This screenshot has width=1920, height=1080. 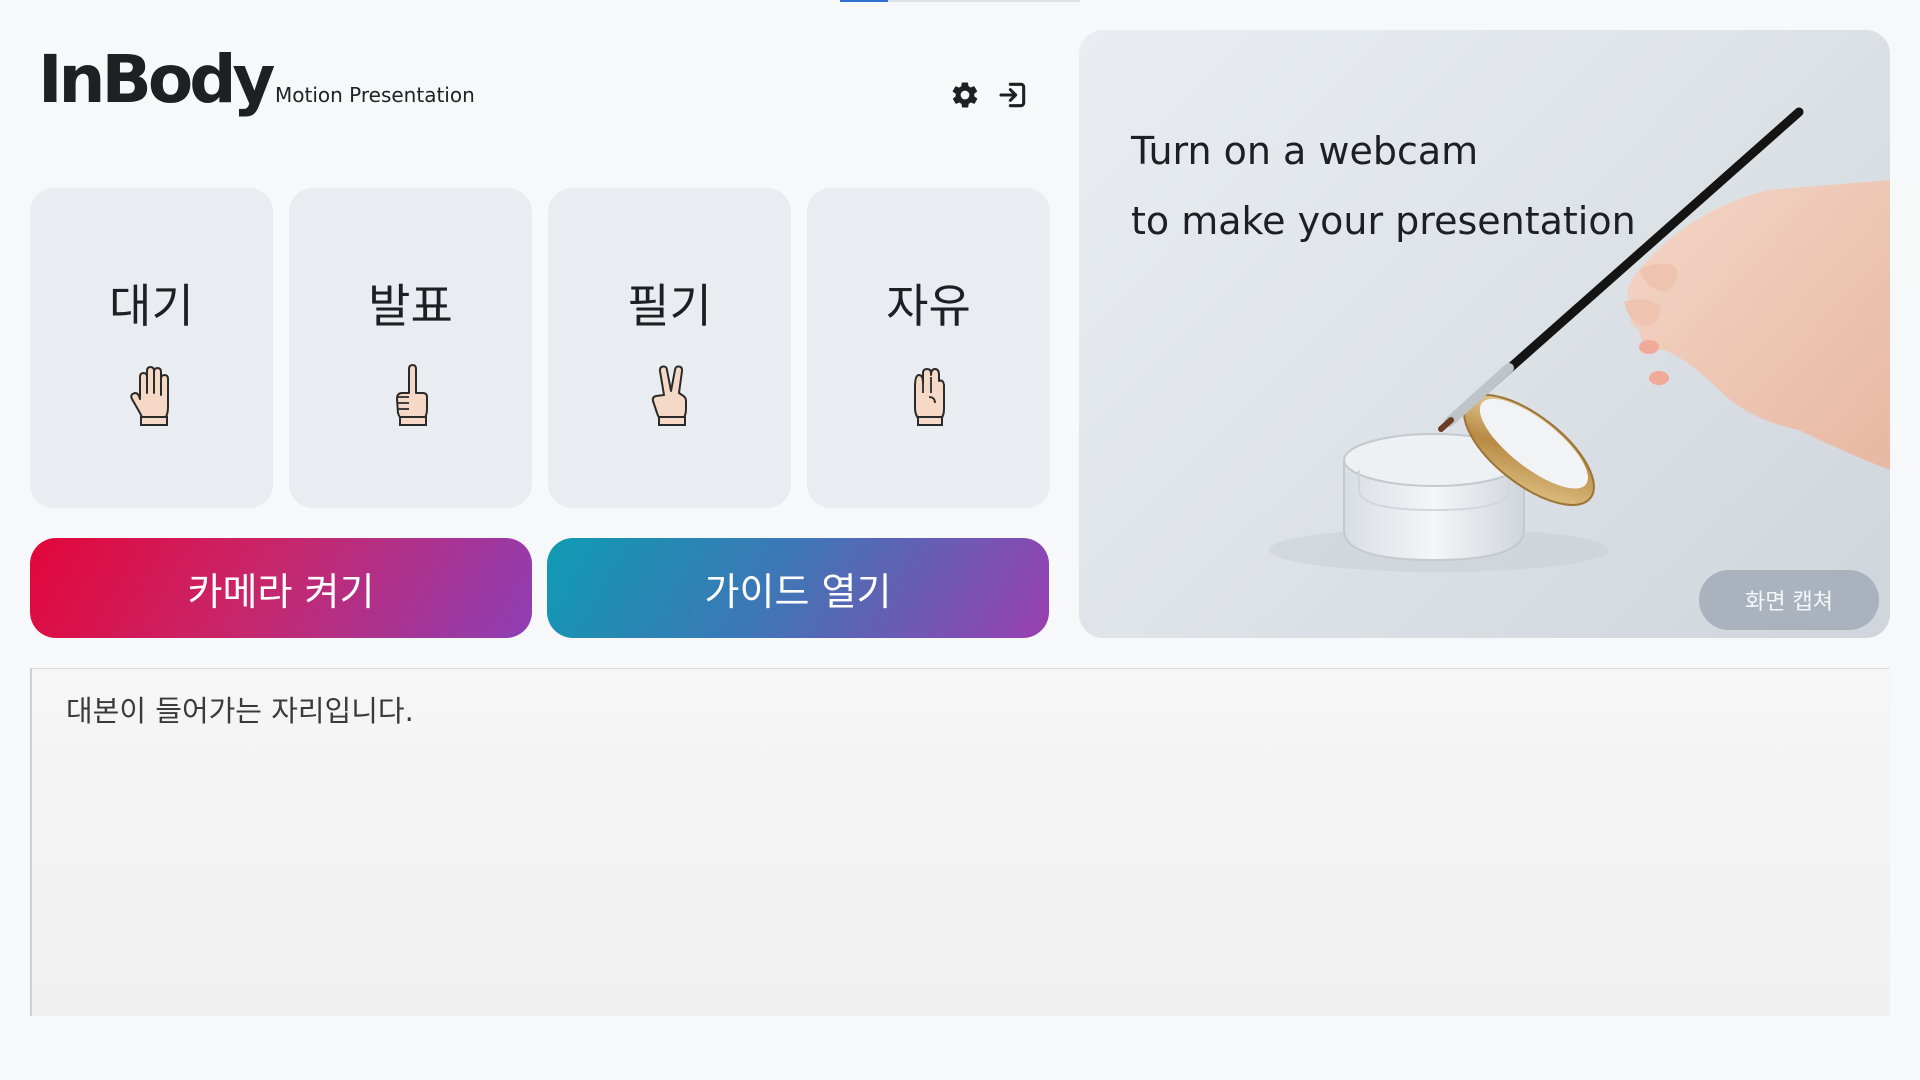 I want to click on mode-label: 발표, so click(x=410, y=306).